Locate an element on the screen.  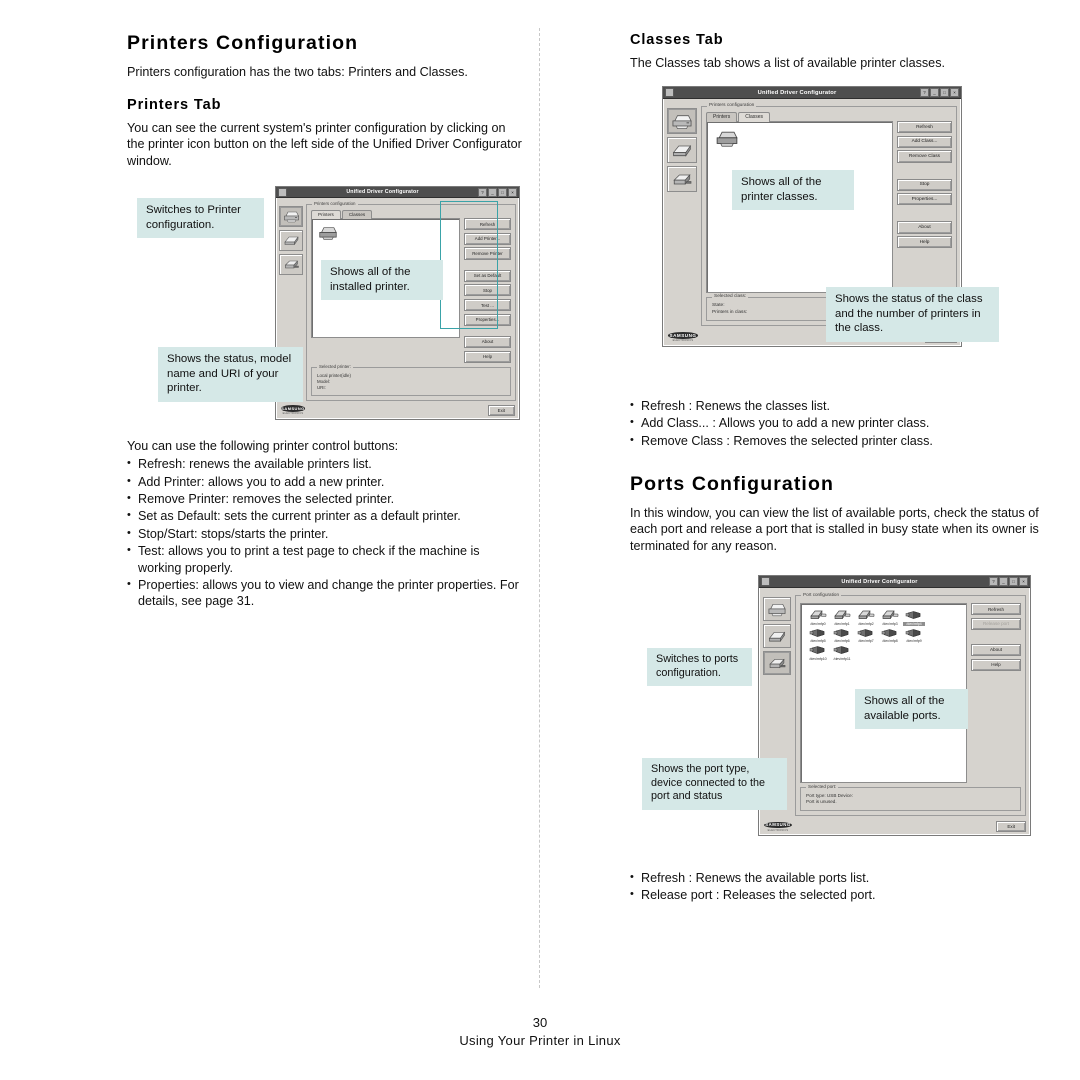
remove-class-button: Remove Class is located at coordinates (924, 156).